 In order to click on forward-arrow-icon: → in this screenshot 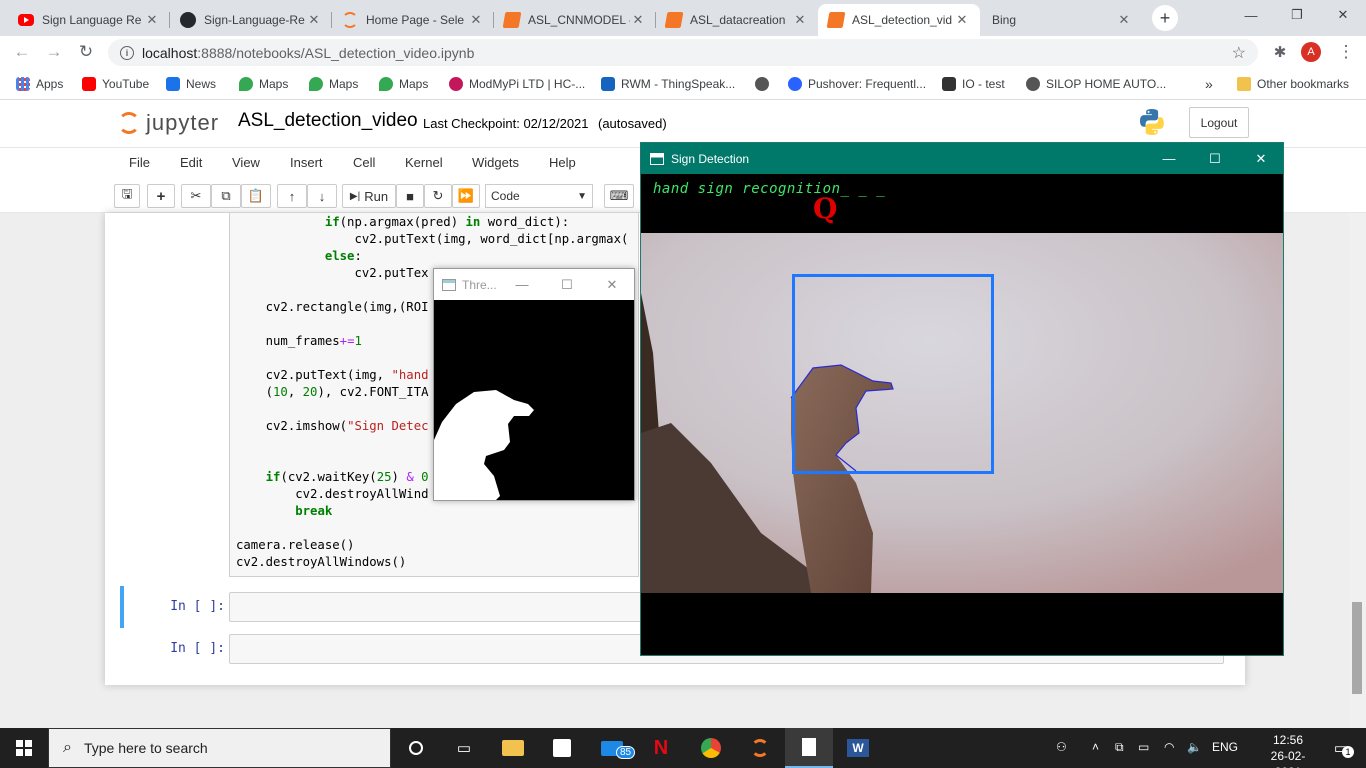, I will do `click(54, 52)`.